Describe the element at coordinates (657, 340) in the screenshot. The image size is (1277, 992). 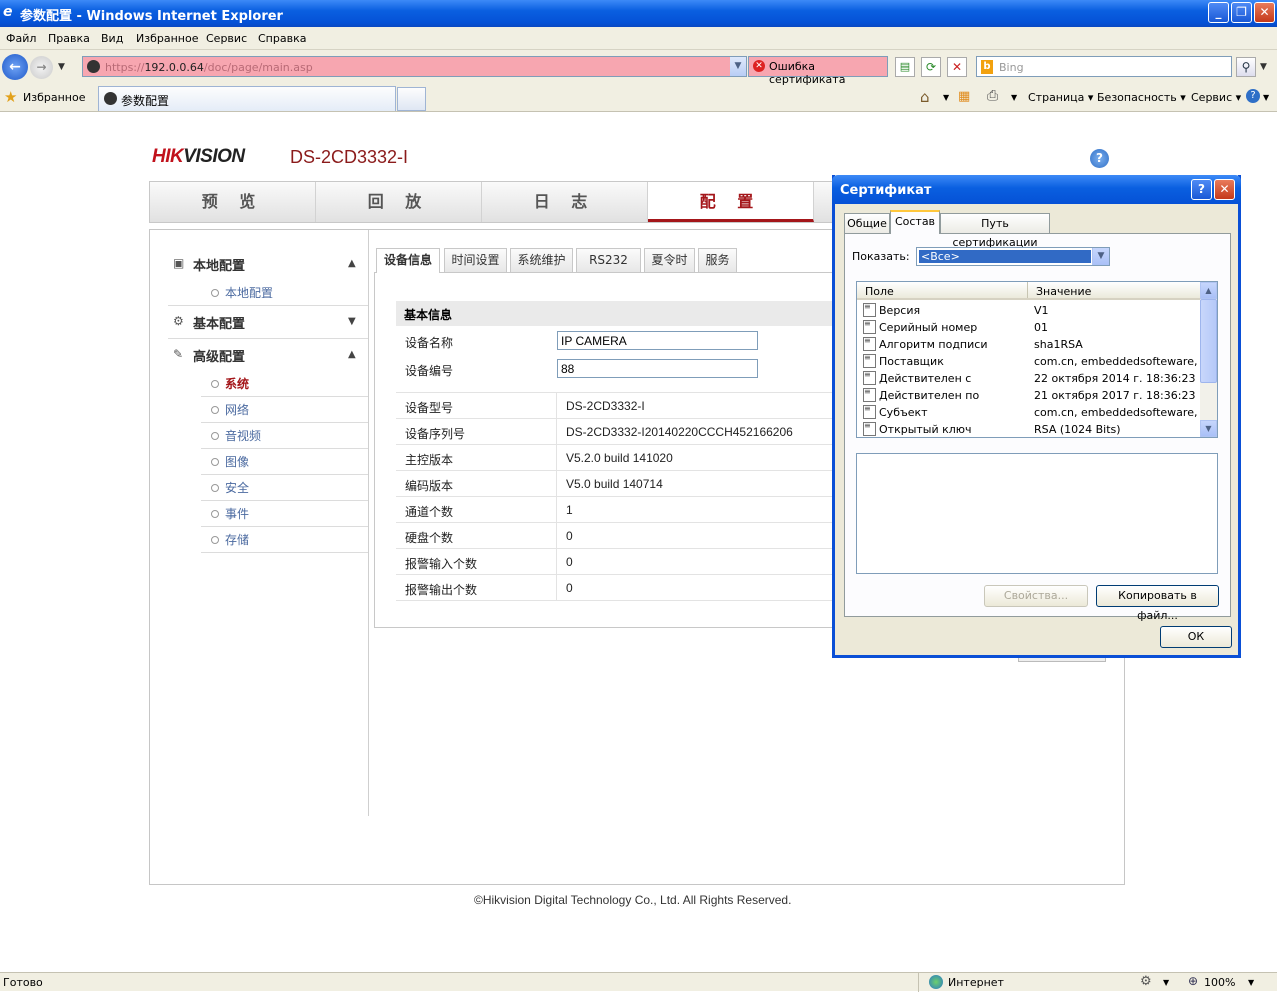
I see `device-name-input` at that location.